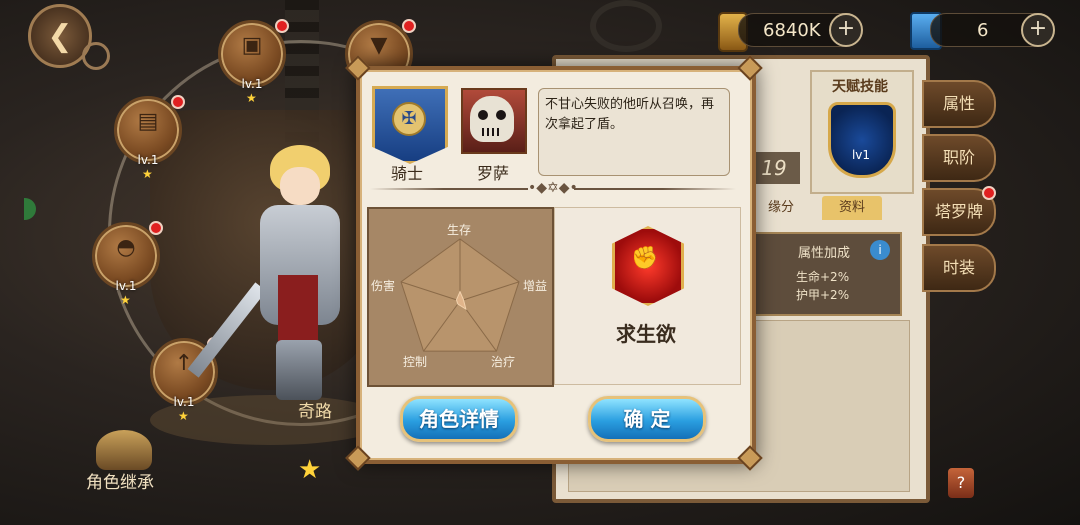 This screenshot has width=1080, height=525. I want to click on character-detail-button: 角色详情, so click(459, 419).